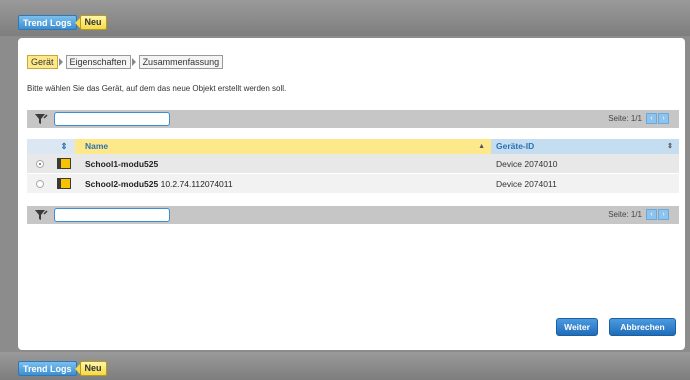  I want to click on column-device-id-label: Geräte-ID, so click(515, 146).